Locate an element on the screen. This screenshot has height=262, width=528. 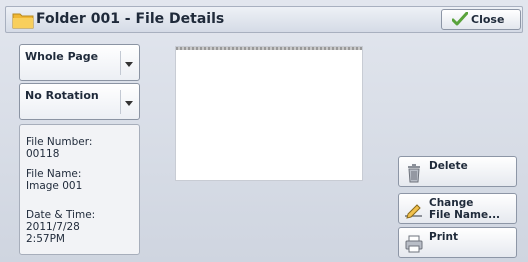
change-file-name-line1: Change is located at coordinates (451, 203).